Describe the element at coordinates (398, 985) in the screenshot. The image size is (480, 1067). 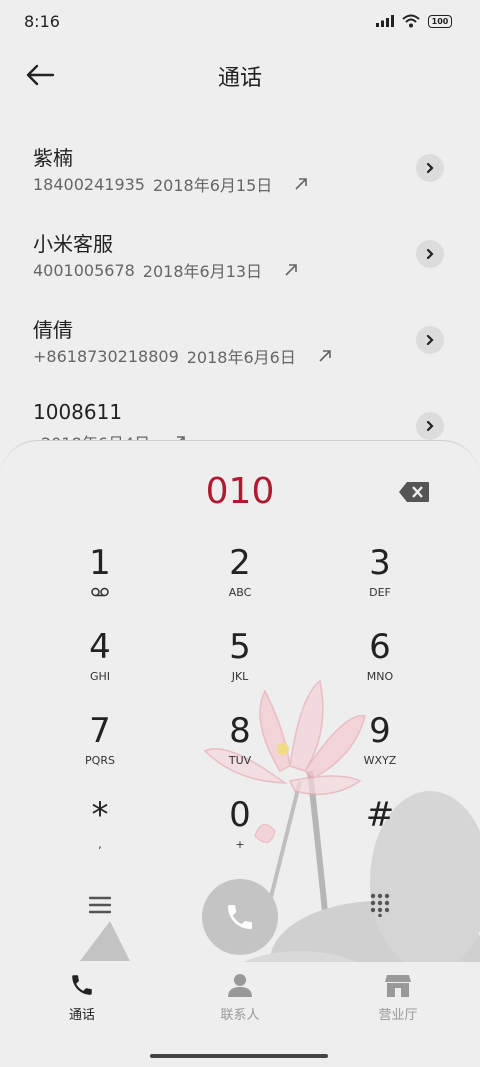
I see `store-icon` at that location.